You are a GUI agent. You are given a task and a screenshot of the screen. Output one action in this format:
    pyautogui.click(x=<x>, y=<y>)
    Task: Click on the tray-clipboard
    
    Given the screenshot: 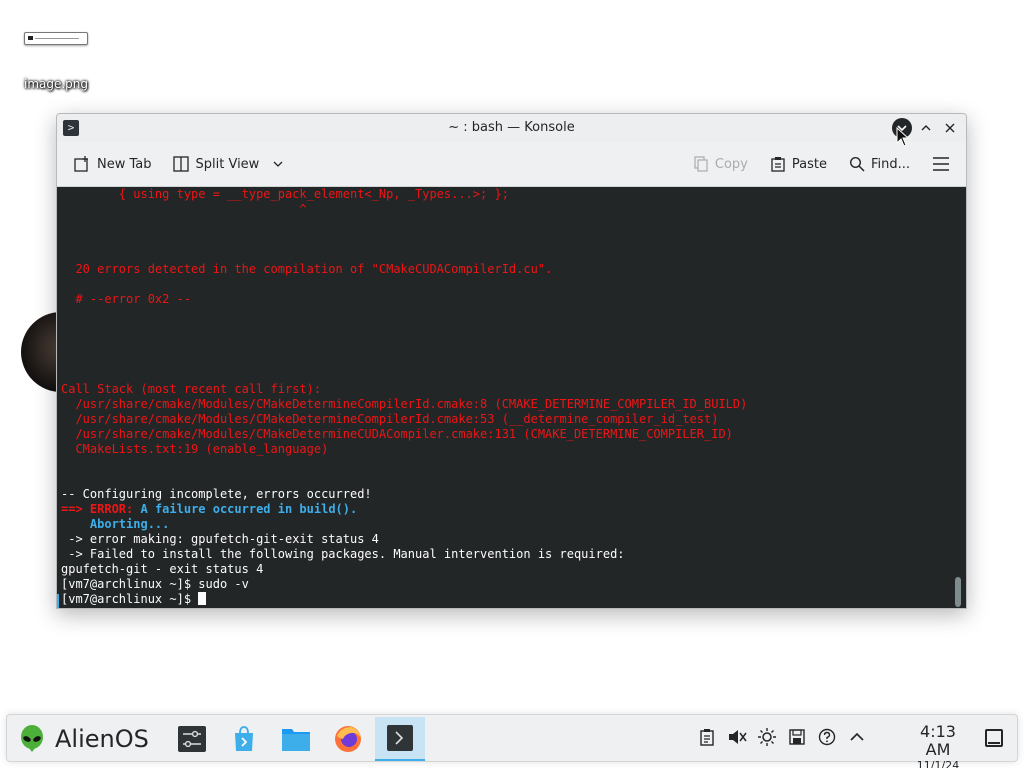 What is the action you would take?
    pyautogui.click(x=707, y=737)
    